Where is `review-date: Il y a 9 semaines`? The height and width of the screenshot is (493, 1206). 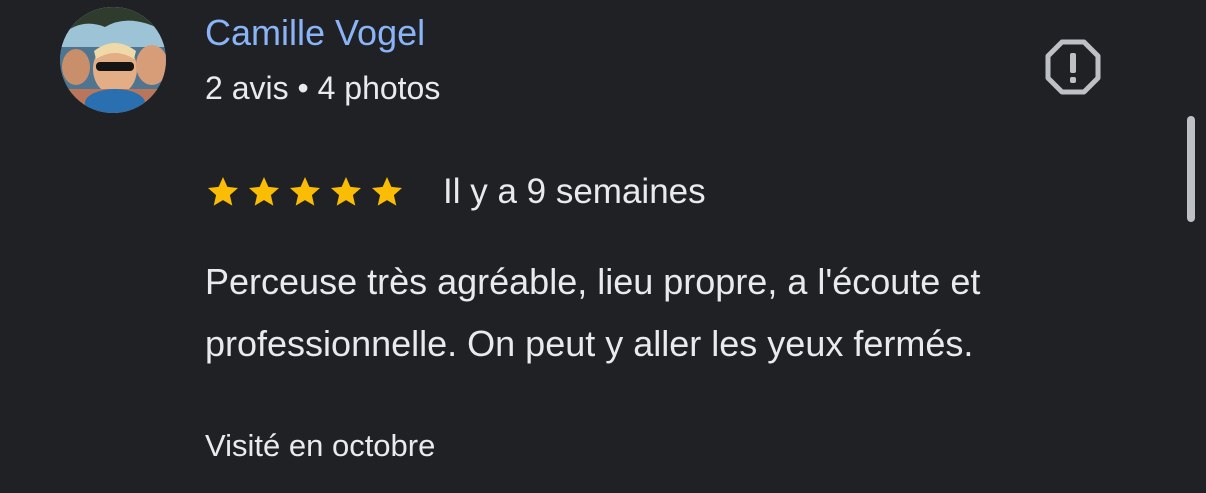 review-date: Il y a 9 semaines is located at coordinates (574, 191).